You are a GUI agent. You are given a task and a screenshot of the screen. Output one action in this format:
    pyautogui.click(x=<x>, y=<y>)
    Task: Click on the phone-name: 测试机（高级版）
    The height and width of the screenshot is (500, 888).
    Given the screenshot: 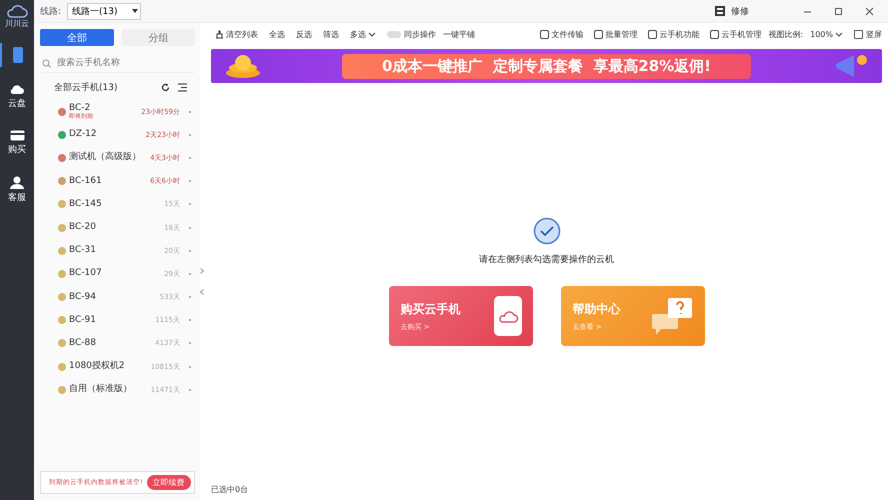 What is the action you would take?
    pyautogui.click(x=105, y=157)
    